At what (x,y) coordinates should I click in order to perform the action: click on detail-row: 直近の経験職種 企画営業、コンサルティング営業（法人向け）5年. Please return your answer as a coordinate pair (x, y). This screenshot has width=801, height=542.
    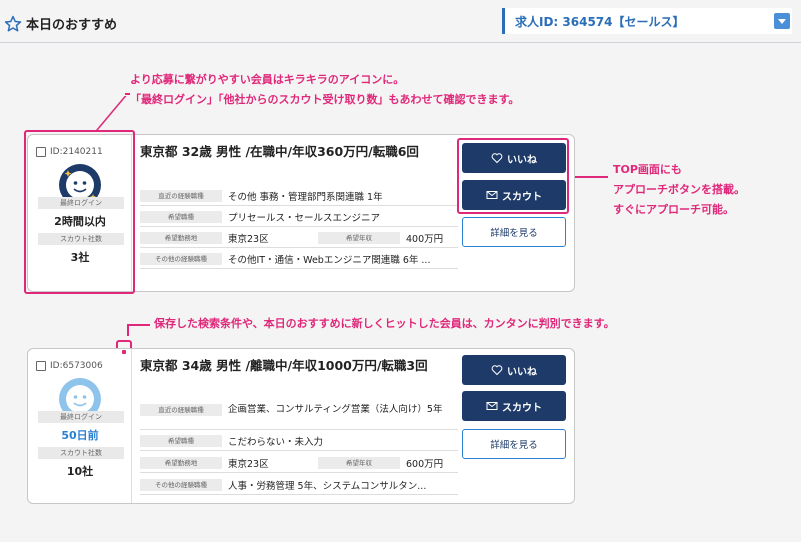
    Looking at the image, I should click on (299, 415).